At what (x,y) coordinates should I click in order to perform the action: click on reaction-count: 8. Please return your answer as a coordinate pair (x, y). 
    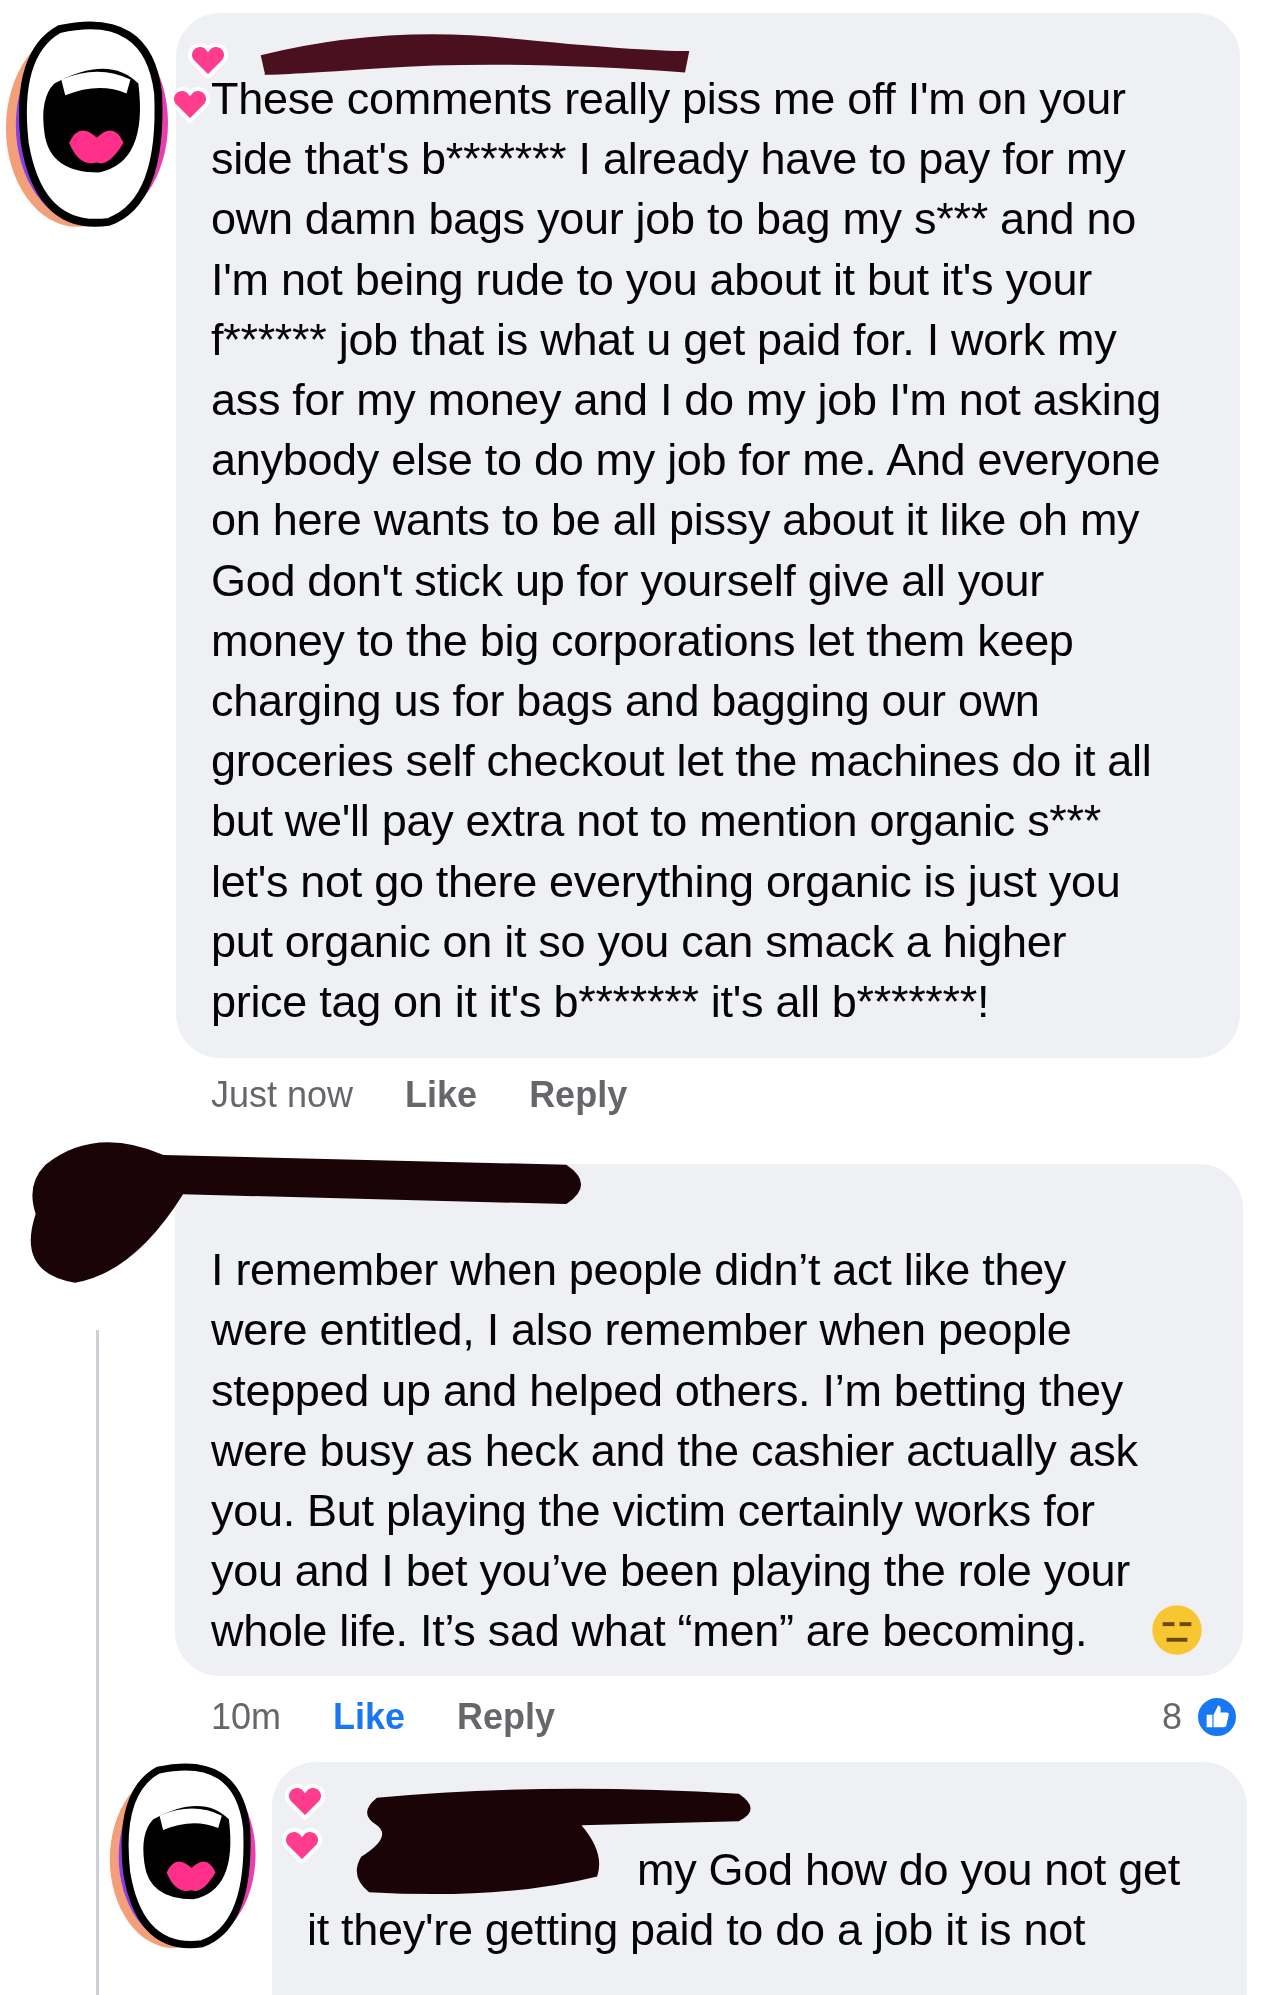
    Looking at the image, I should click on (1171, 1716).